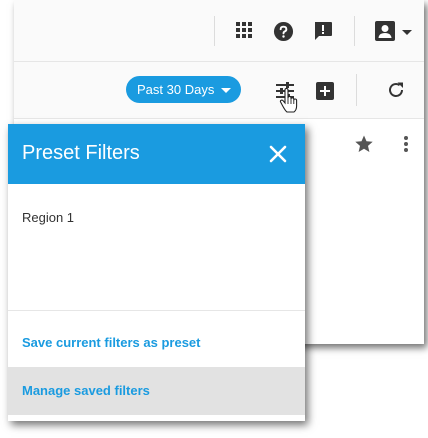 The image size is (428, 438). Describe the element at coordinates (111, 342) in the screenshot. I see `save-preset-link: Save current filters as preset` at that location.